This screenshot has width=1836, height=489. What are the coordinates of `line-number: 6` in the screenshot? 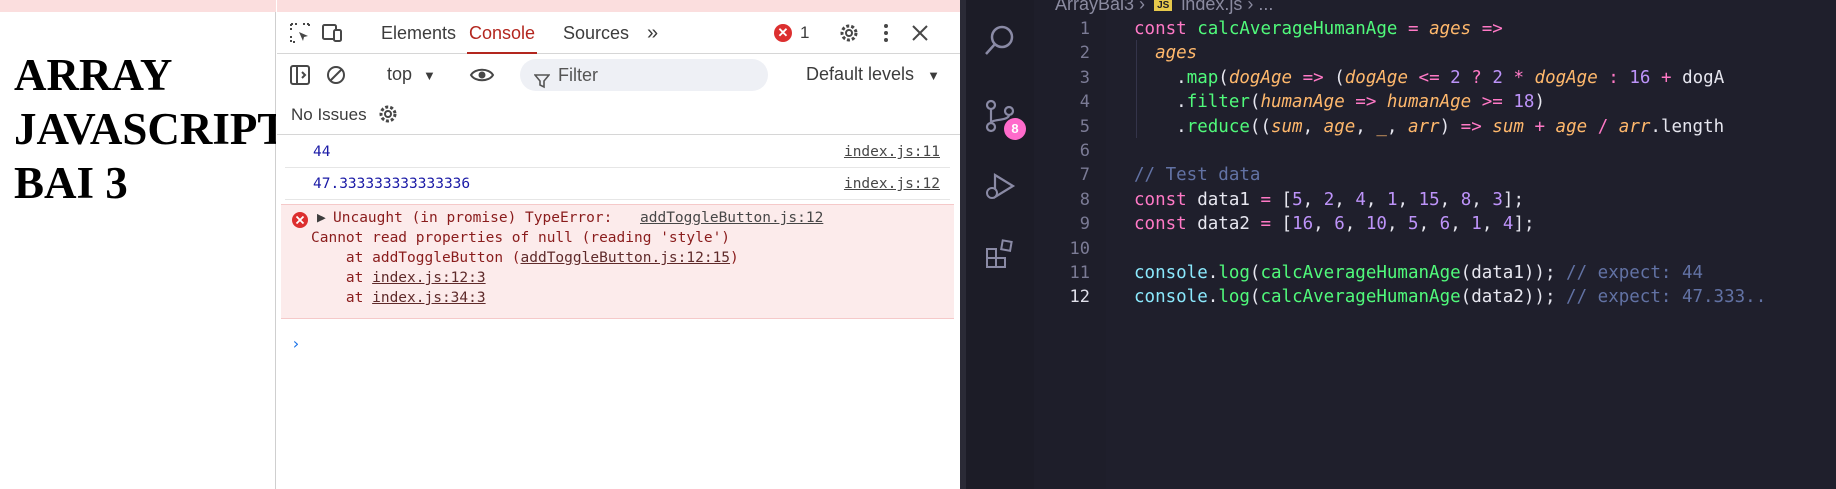 It's located at (1084, 151).